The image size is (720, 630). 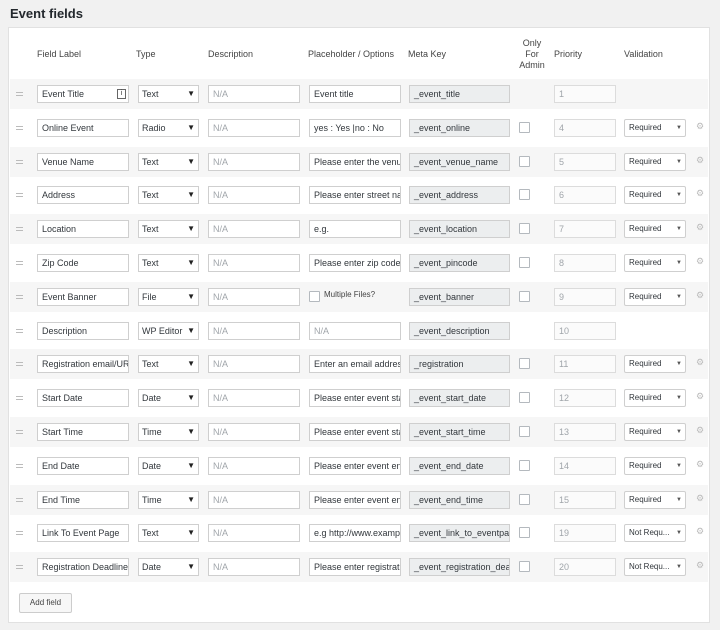 What do you see at coordinates (83, 567) in the screenshot?
I see `field-label-input: Registration Deadline` at bounding box center [83, 567].